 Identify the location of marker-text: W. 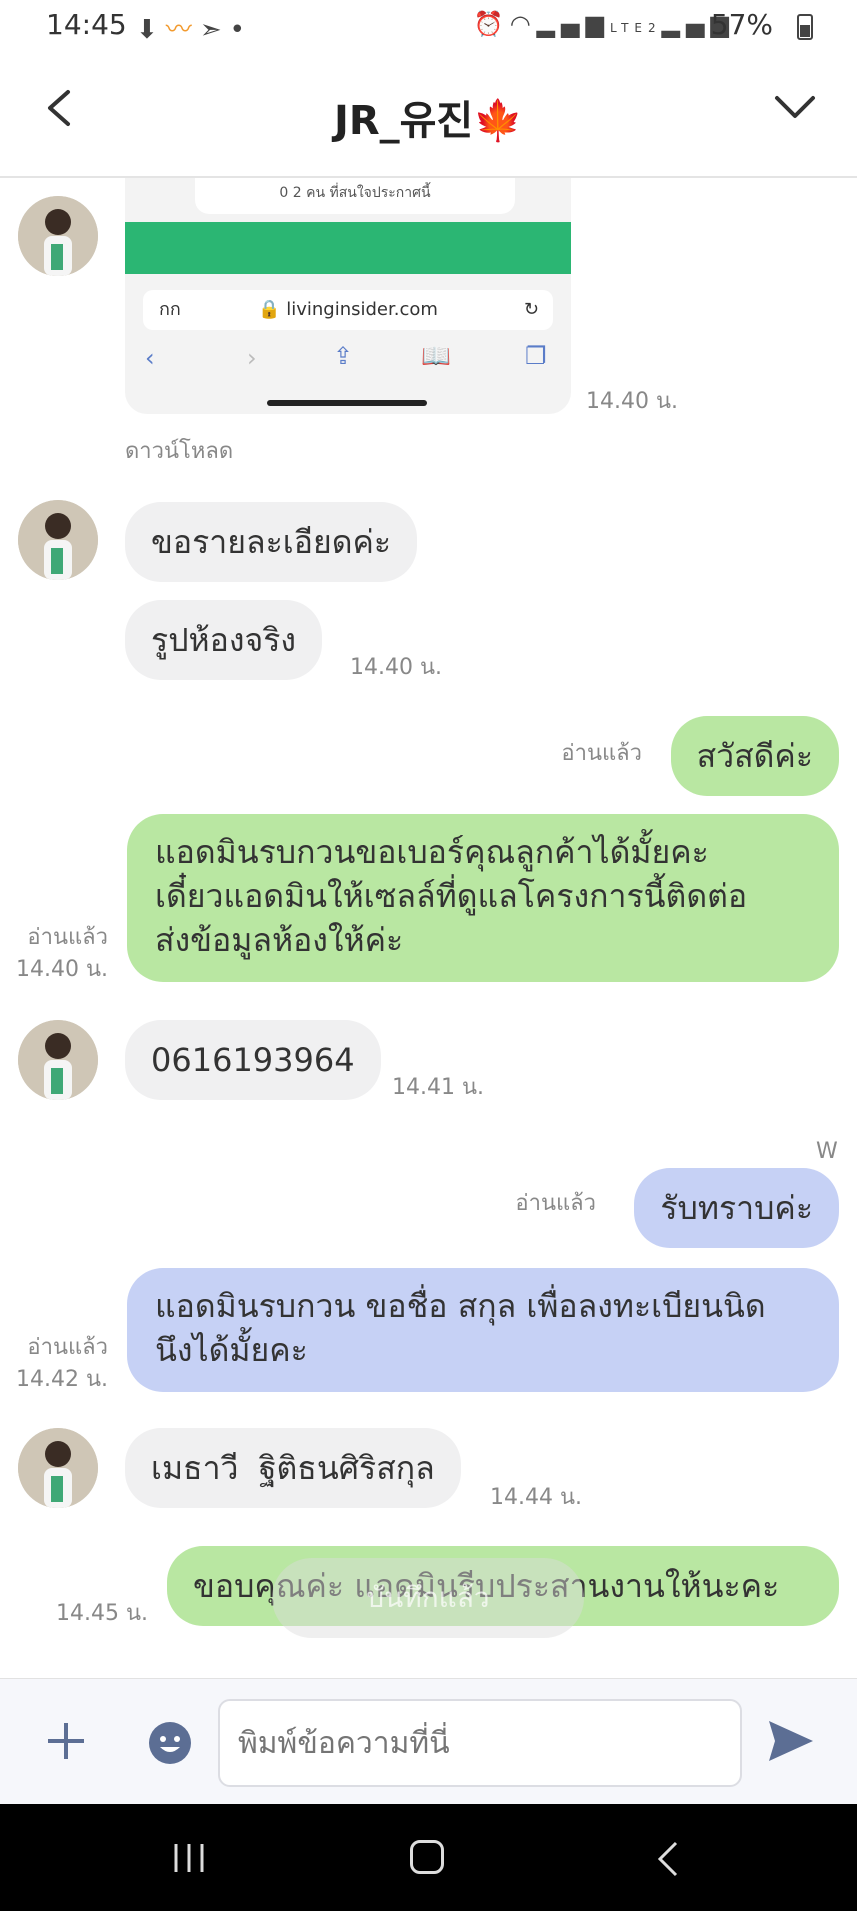
(827, 1151).